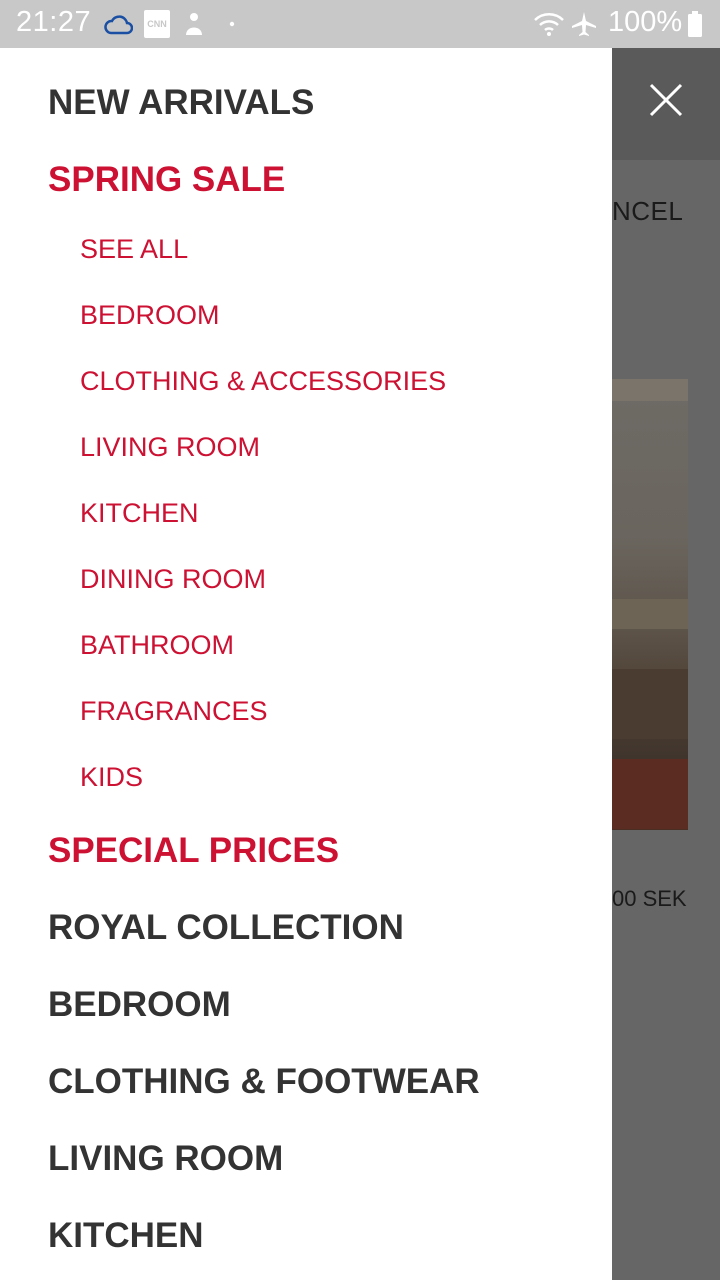 This screenshot has height=1280, width=720. I want to click on background-price-text: 00 SEK, so click(649, 898).